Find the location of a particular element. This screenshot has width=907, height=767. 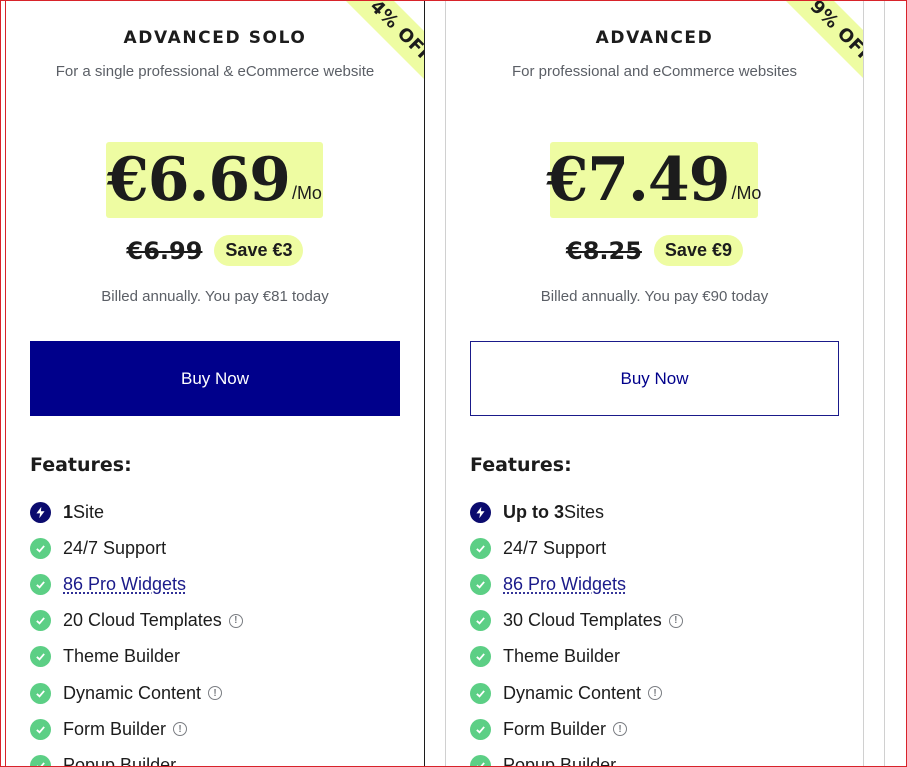

feature-label: Site is located at coordinates (89, 511).